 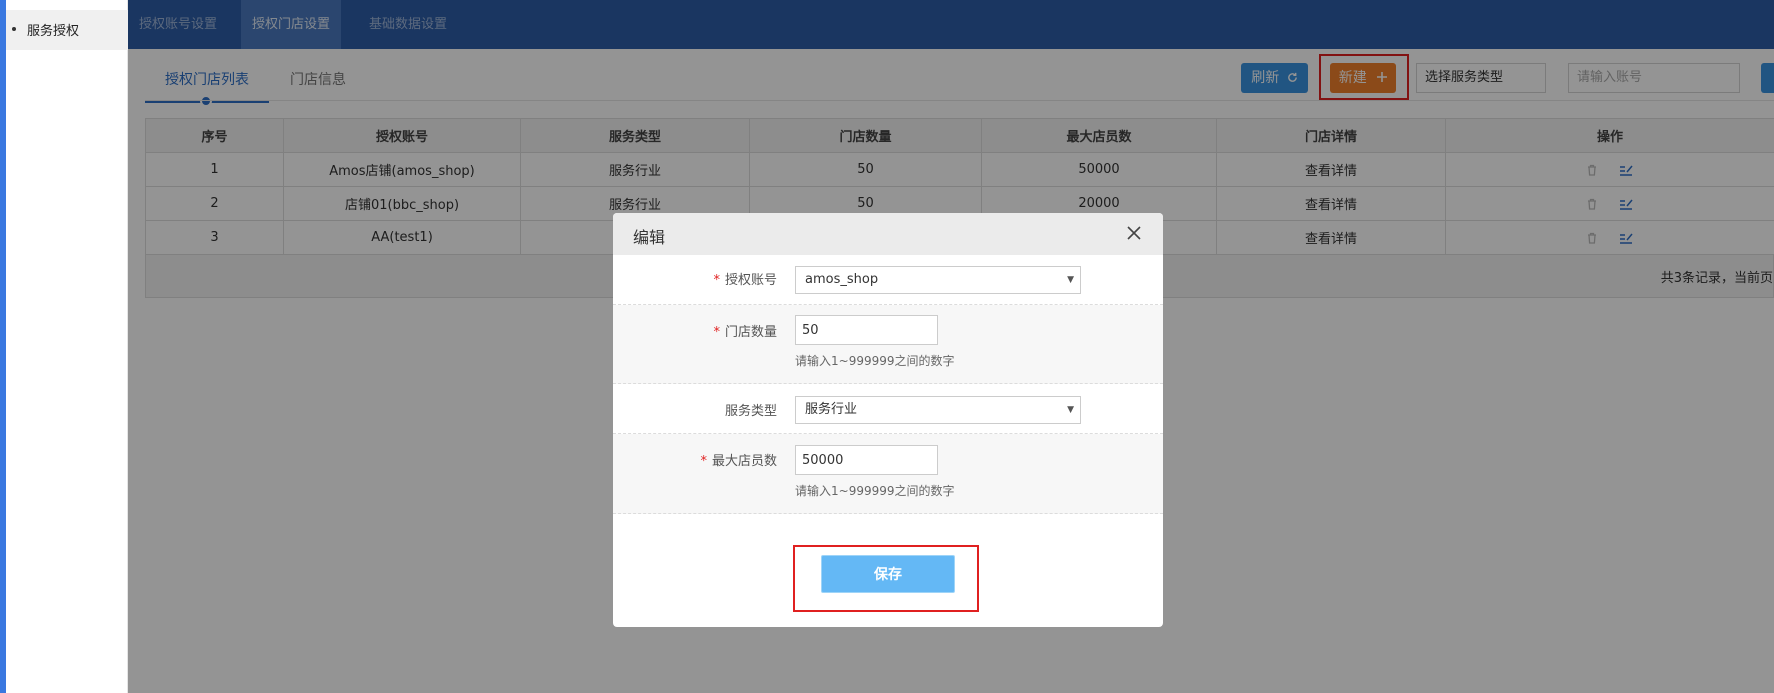 I want to click on store-count-input, so click(x=866, y=330).